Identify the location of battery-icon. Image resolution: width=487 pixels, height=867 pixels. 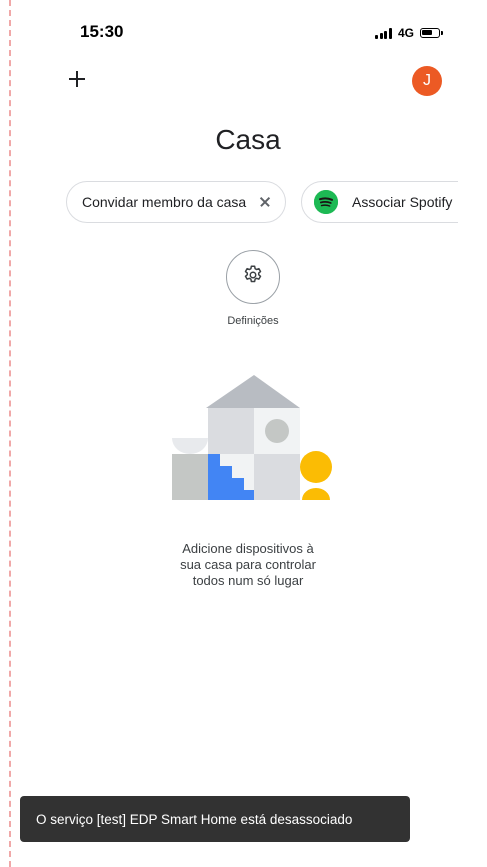
(431, 33).